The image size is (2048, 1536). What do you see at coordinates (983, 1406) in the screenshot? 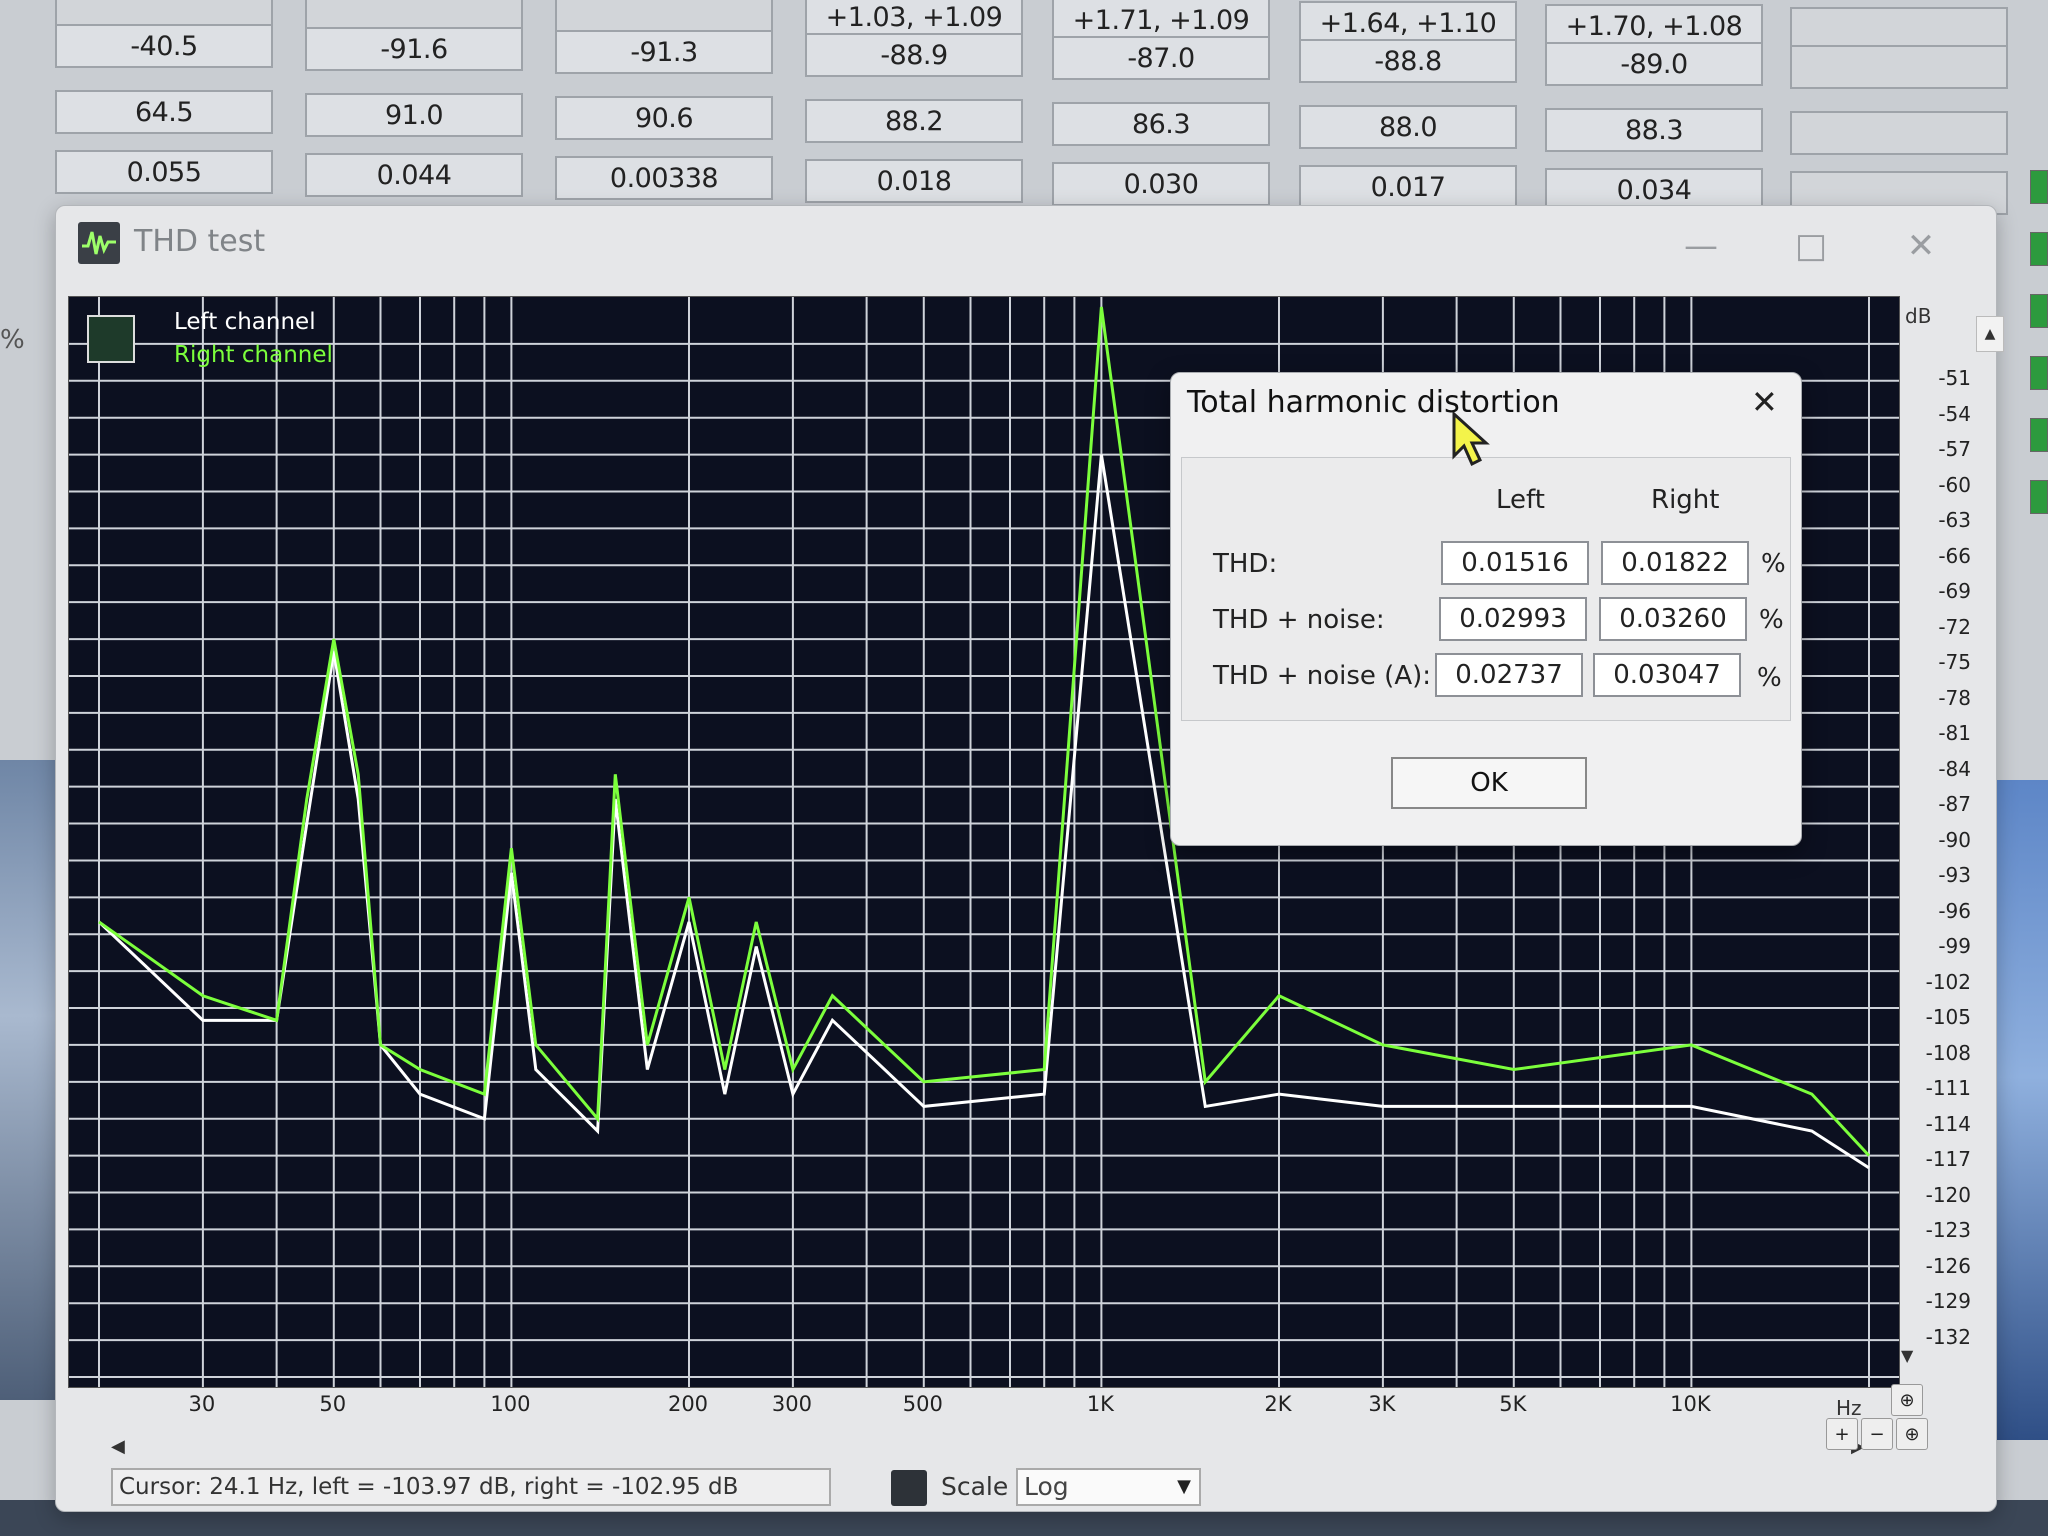
I see `hz-axis: 30 50 100 200 300 500 1K 2K 3K 5K 10K` at bounding box center [983, 1406].